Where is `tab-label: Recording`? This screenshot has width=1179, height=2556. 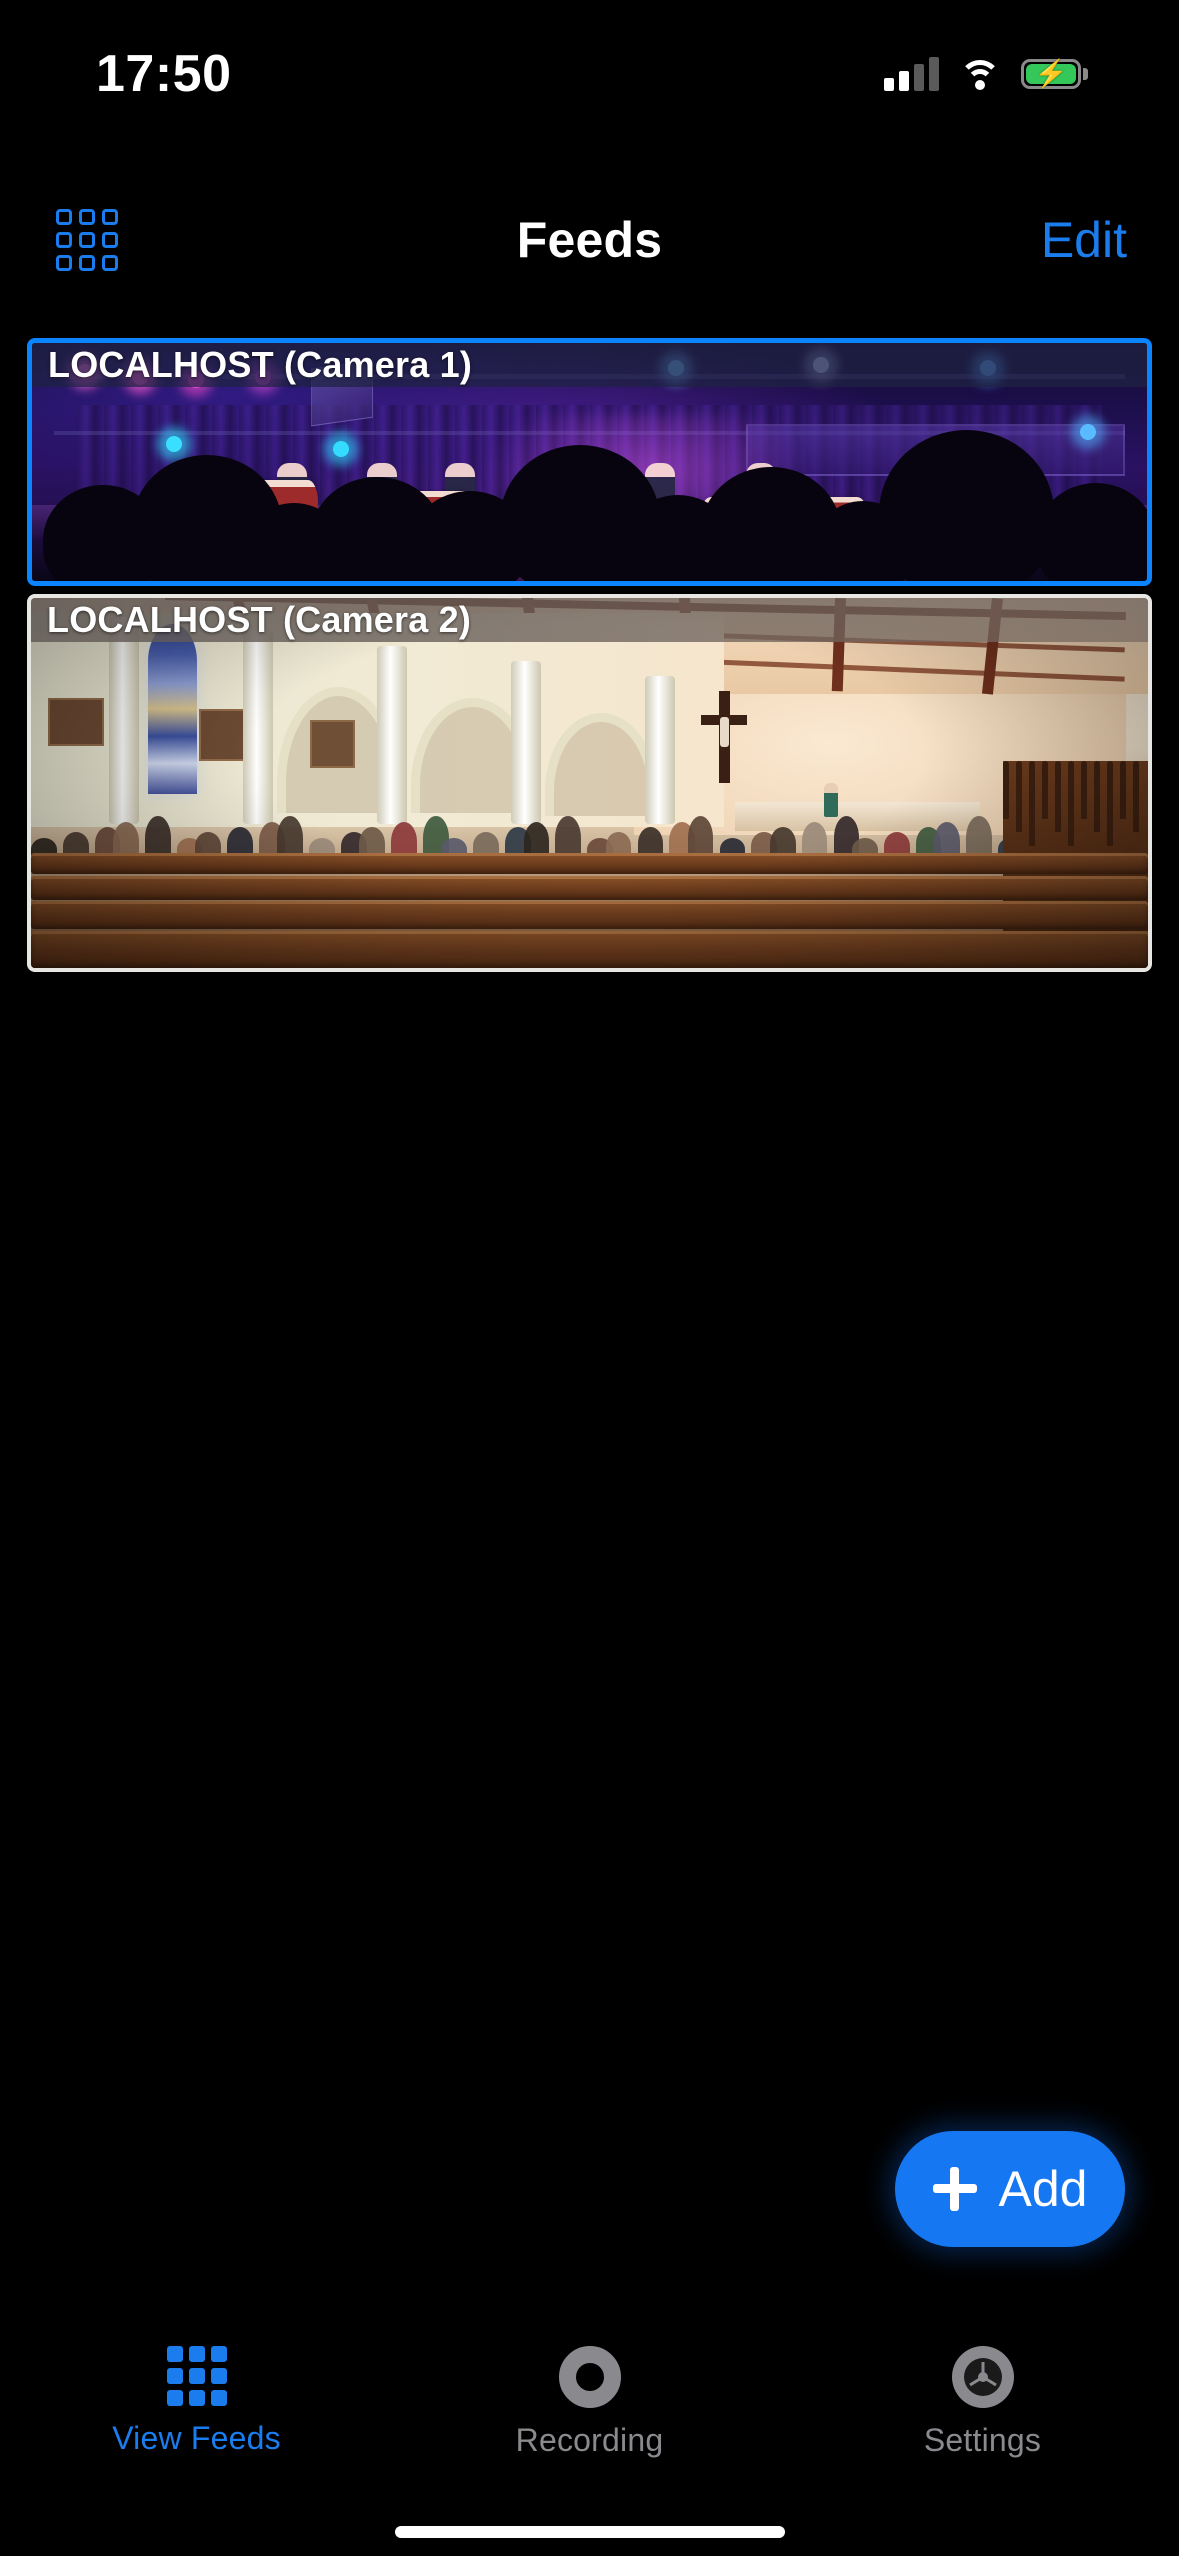 tab-label: Recording is located at coordinates (589, 2440).